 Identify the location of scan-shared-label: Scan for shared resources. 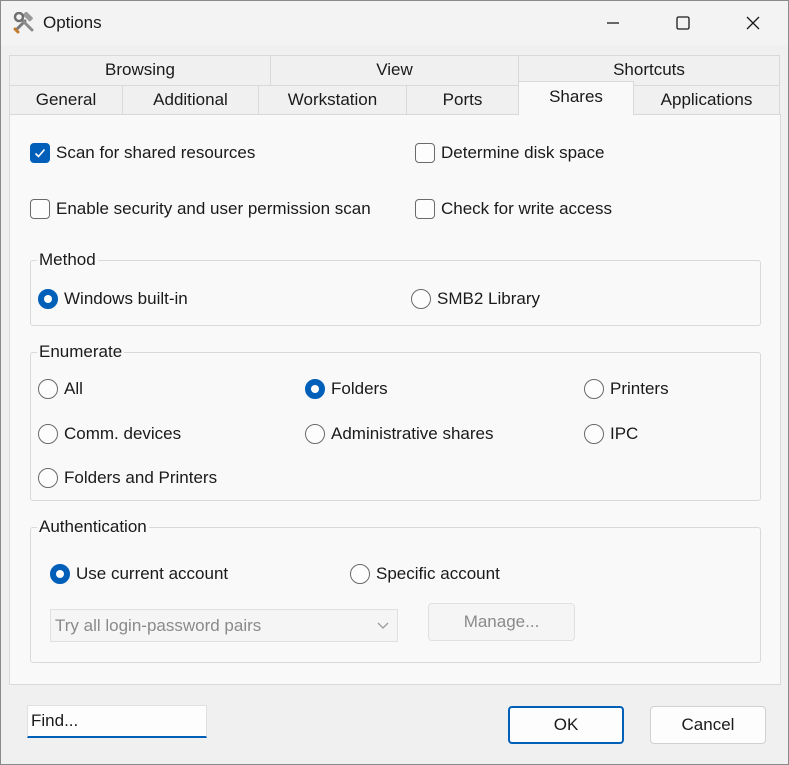
(156, 152).